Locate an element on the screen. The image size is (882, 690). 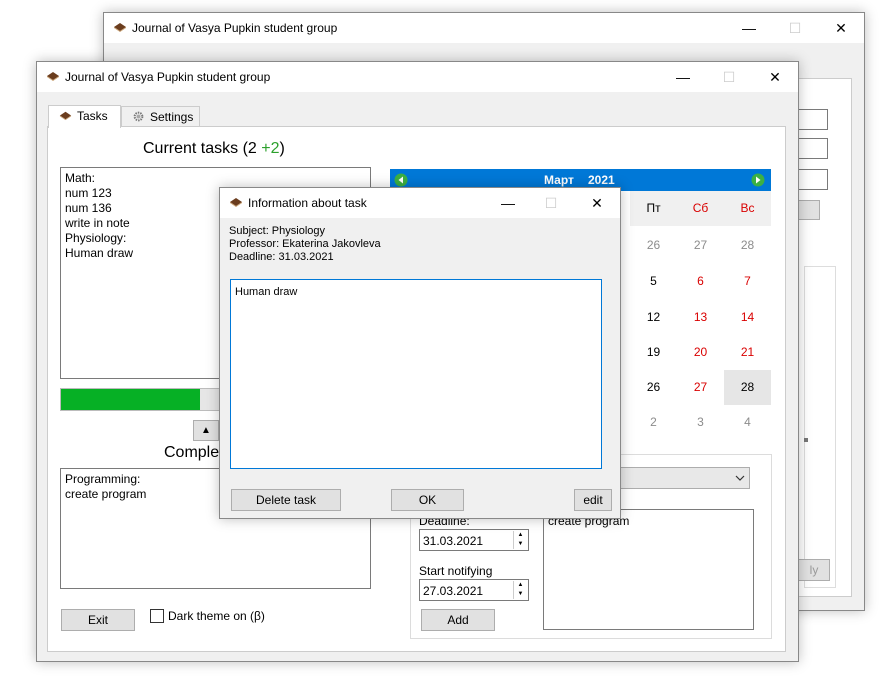
current-tasks-count: (2 is located at coordinates (250, 148).